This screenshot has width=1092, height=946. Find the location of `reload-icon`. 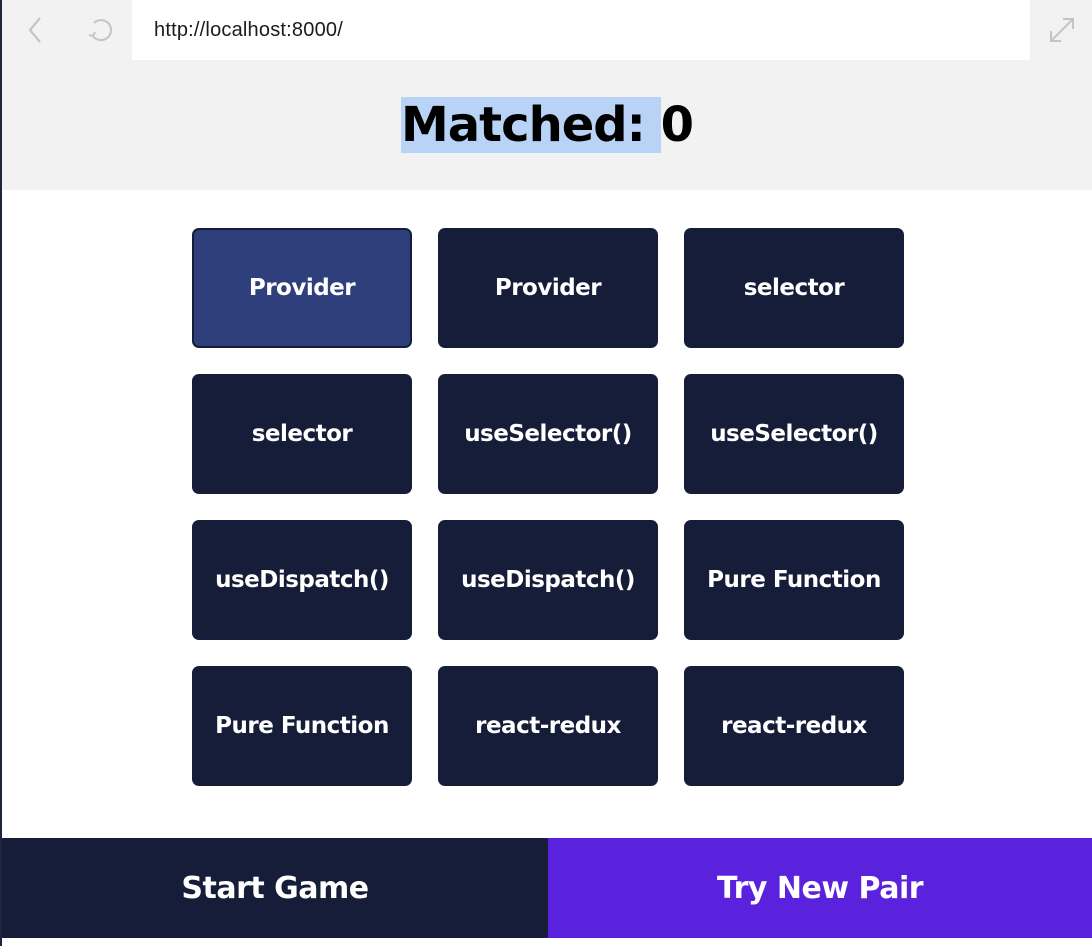

reload-icon is located at coordinates (100, 30).